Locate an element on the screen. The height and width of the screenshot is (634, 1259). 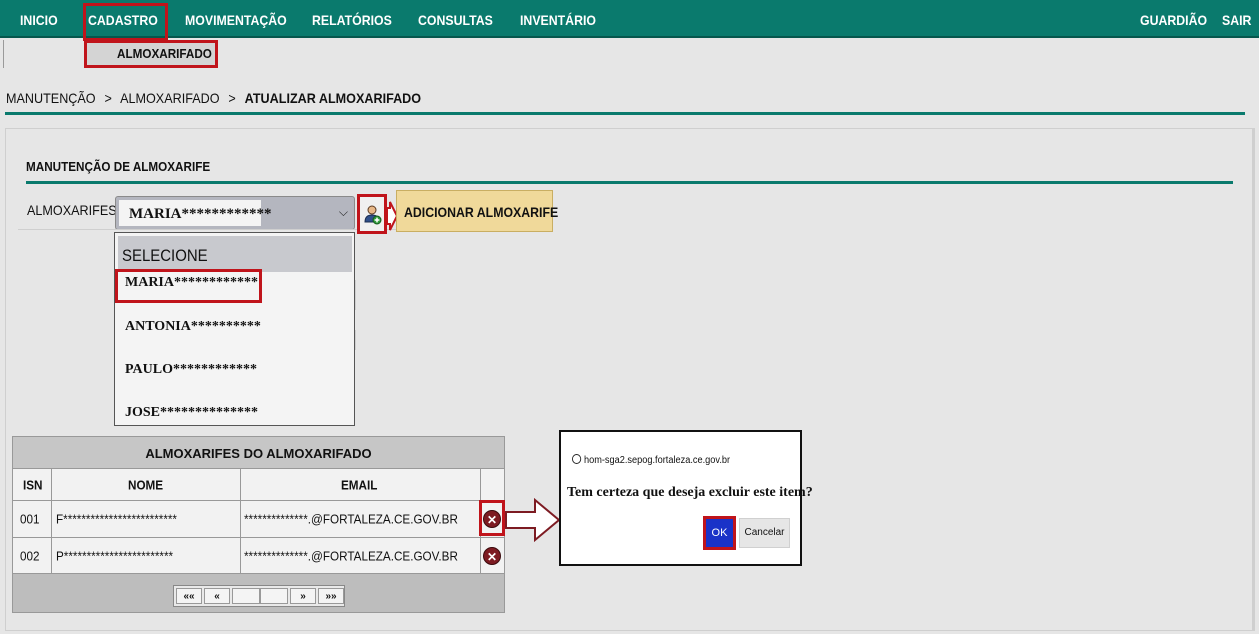
delete-icon: ✕ is located at coordinates (492, 555).